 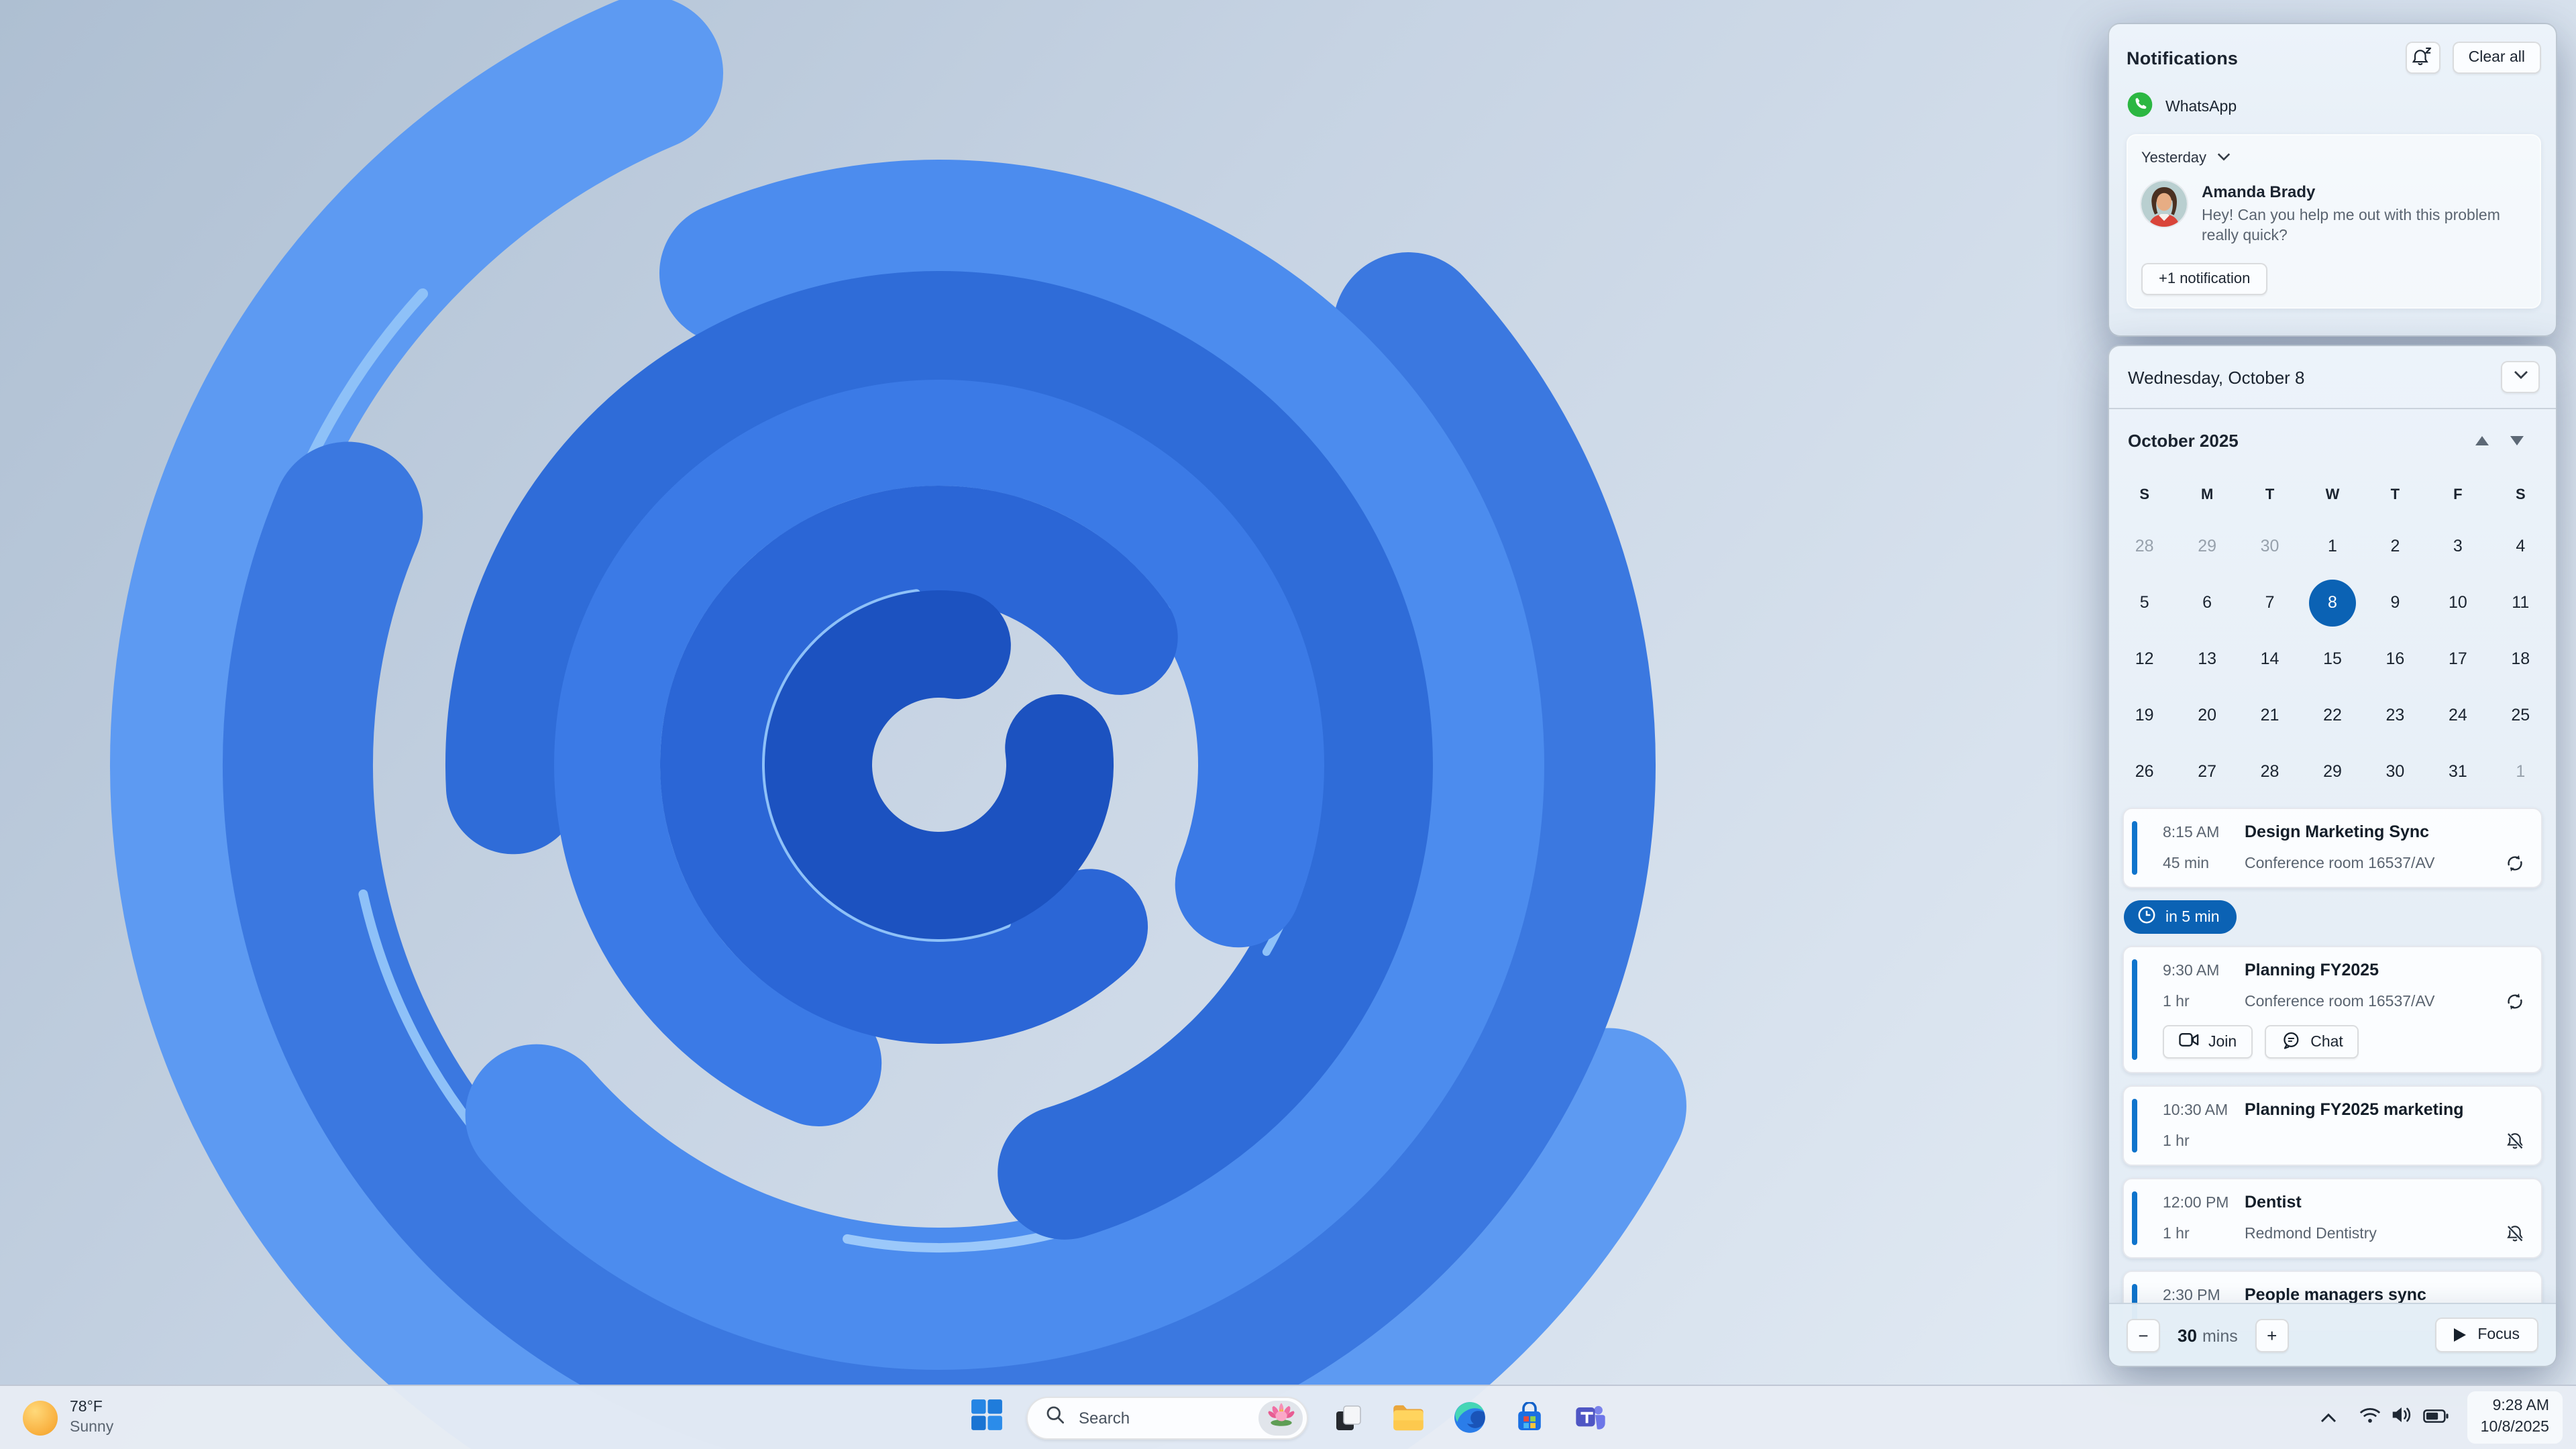 What do you see at coordinates (2520, 715) in the screenshot?
I see `calendar-day: 25` at bounding box center [2520, 715].